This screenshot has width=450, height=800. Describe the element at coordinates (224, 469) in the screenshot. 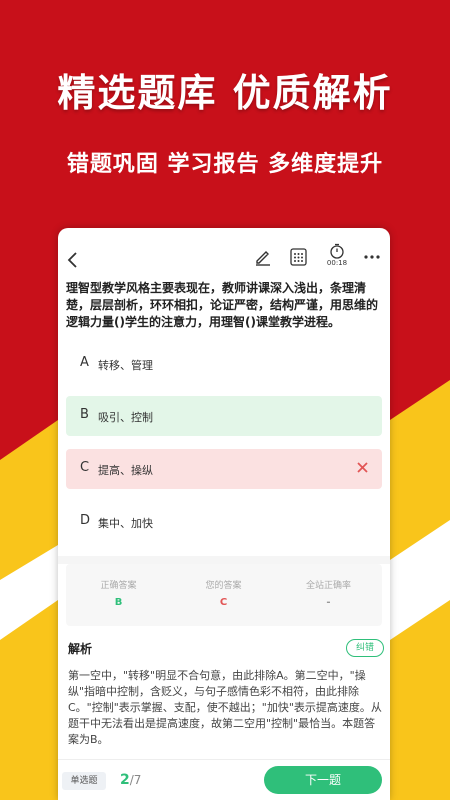

I see `option-c: C 提高、操纵` at that location.